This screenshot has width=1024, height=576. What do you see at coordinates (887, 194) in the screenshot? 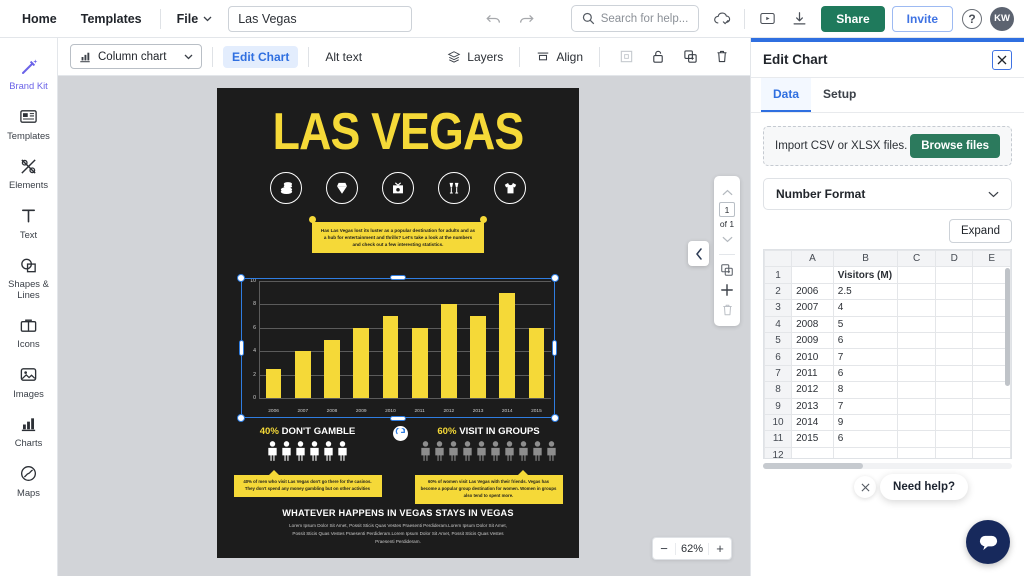
I see `number-format-accordion: Number Format` at bounding box center [887, 194].